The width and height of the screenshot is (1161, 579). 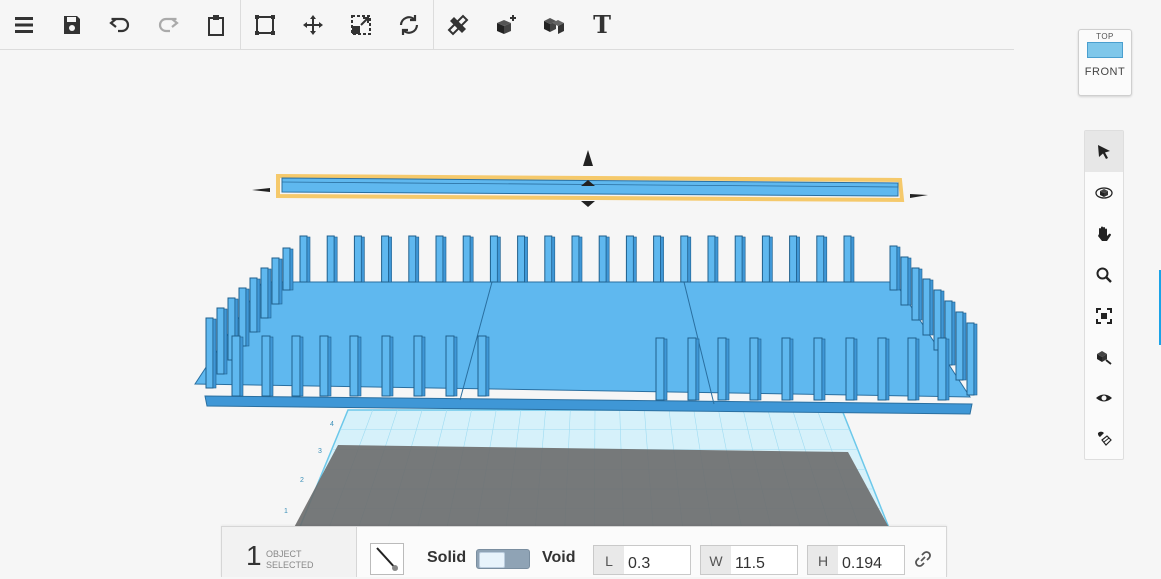 I want to click on fit-view-button, so click(x=1104, y=315).